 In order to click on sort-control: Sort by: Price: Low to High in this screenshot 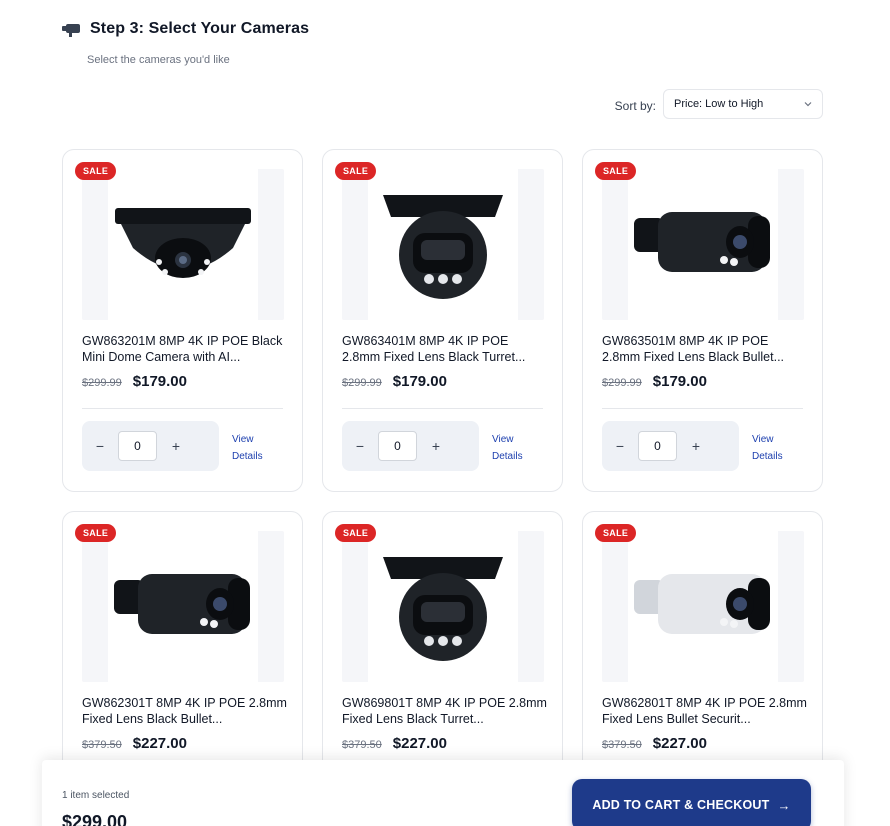, I will do `click(719, 104)`.